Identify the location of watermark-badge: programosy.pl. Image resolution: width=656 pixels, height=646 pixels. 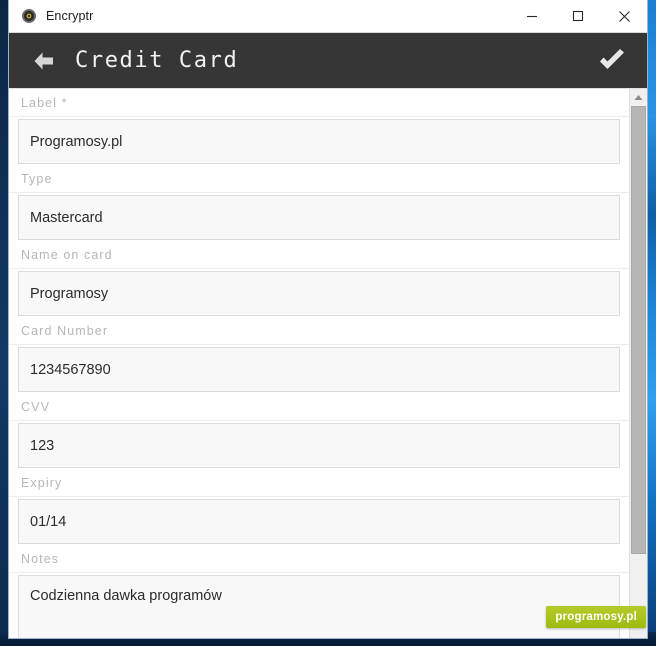
(596, 617).